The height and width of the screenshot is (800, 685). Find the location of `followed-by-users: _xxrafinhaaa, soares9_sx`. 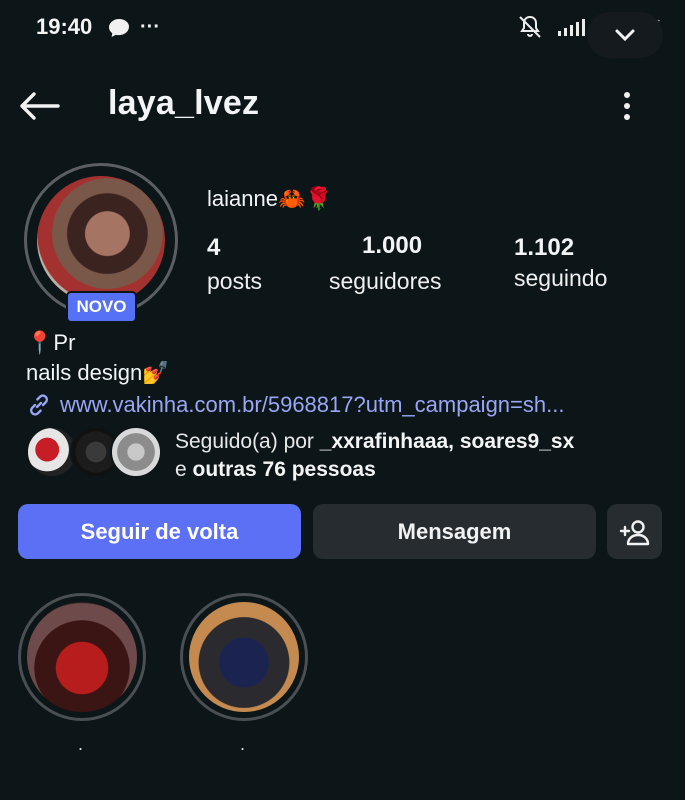

followed-by-users: _xxrafinhaaa, soares9_sx is located at coordinates (447, 441).